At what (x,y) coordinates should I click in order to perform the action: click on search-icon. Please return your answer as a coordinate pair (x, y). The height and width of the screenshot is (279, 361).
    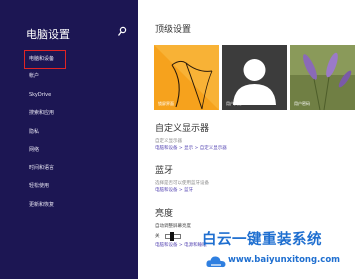
    Looking at the image, I should click on (122, 32).